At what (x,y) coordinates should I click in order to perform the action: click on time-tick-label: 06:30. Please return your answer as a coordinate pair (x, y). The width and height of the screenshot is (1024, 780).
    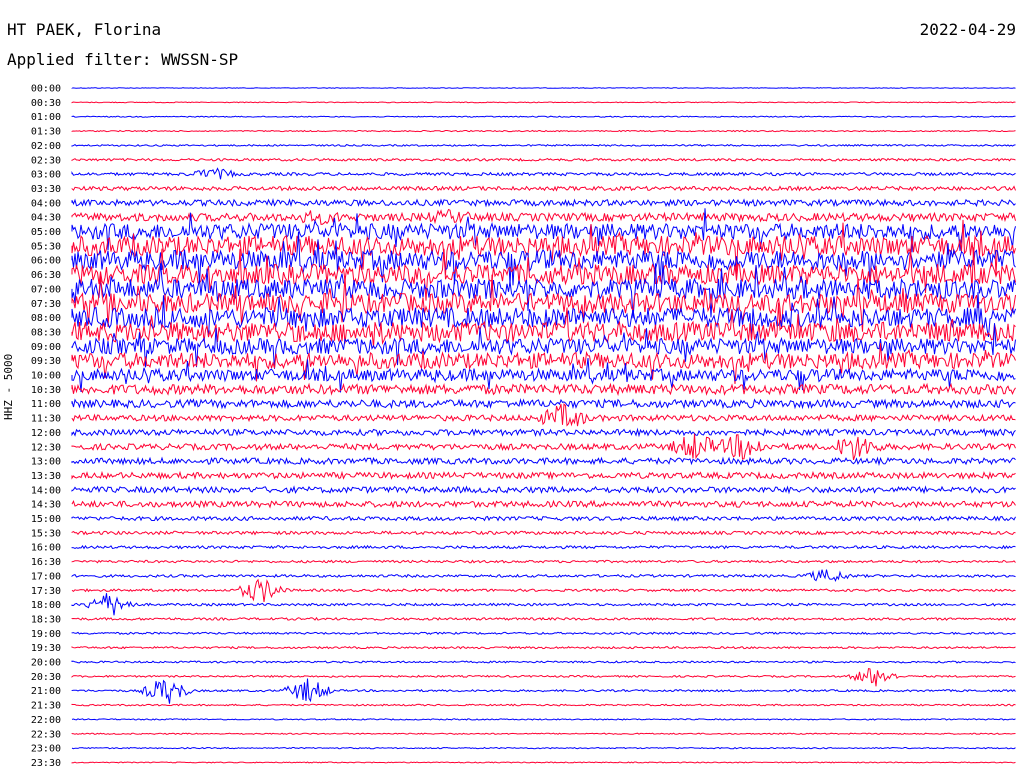
    Looking at the image, I should click on (46, 275).